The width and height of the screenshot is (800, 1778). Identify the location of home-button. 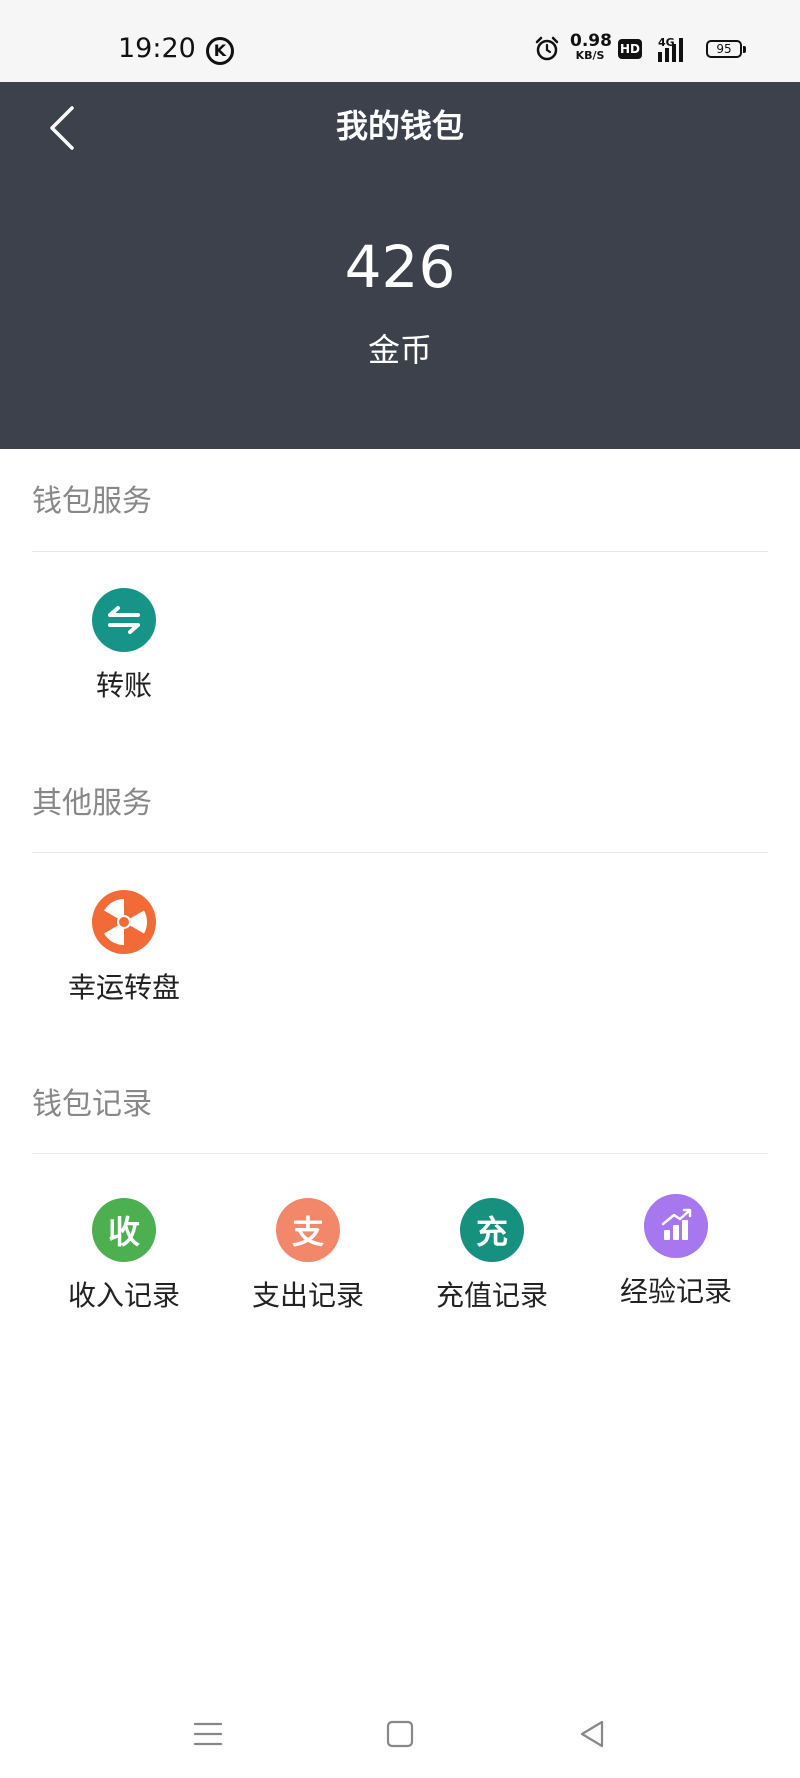
(400, 1734).